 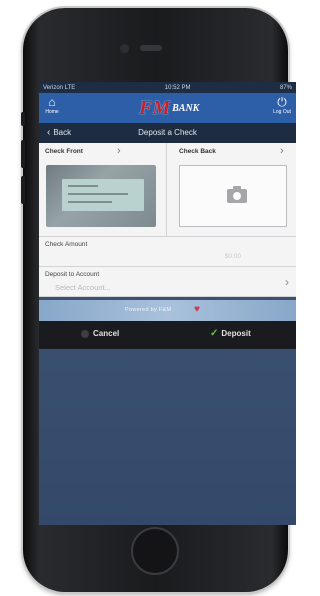 What do you see at coordinates (151, 48) in the screenshot?
I see `speaker-grille` at bounding box center [151, 48].